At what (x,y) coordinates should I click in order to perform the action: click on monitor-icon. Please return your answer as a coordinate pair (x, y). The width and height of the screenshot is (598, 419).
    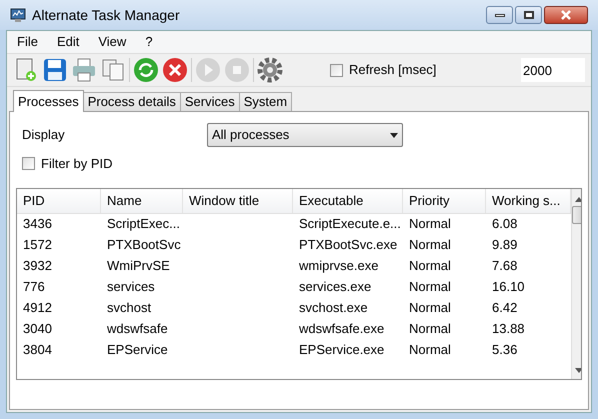
    Looking at the image, I should click on (18, 15).